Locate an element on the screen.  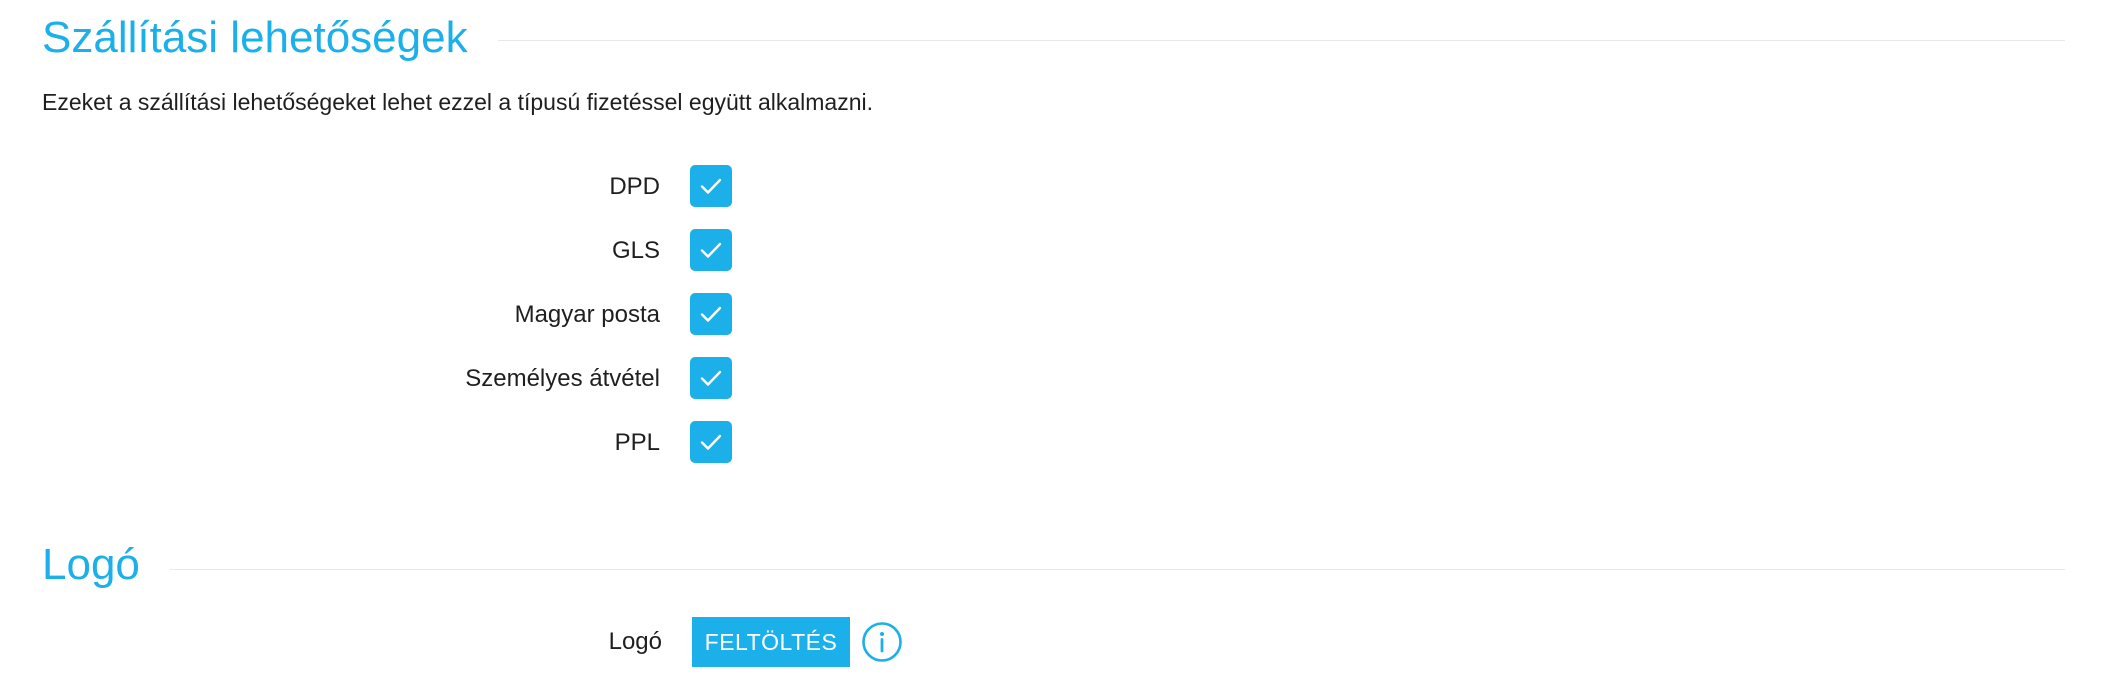
logo-section-header: Logó is located at coordinates (1053, 565).